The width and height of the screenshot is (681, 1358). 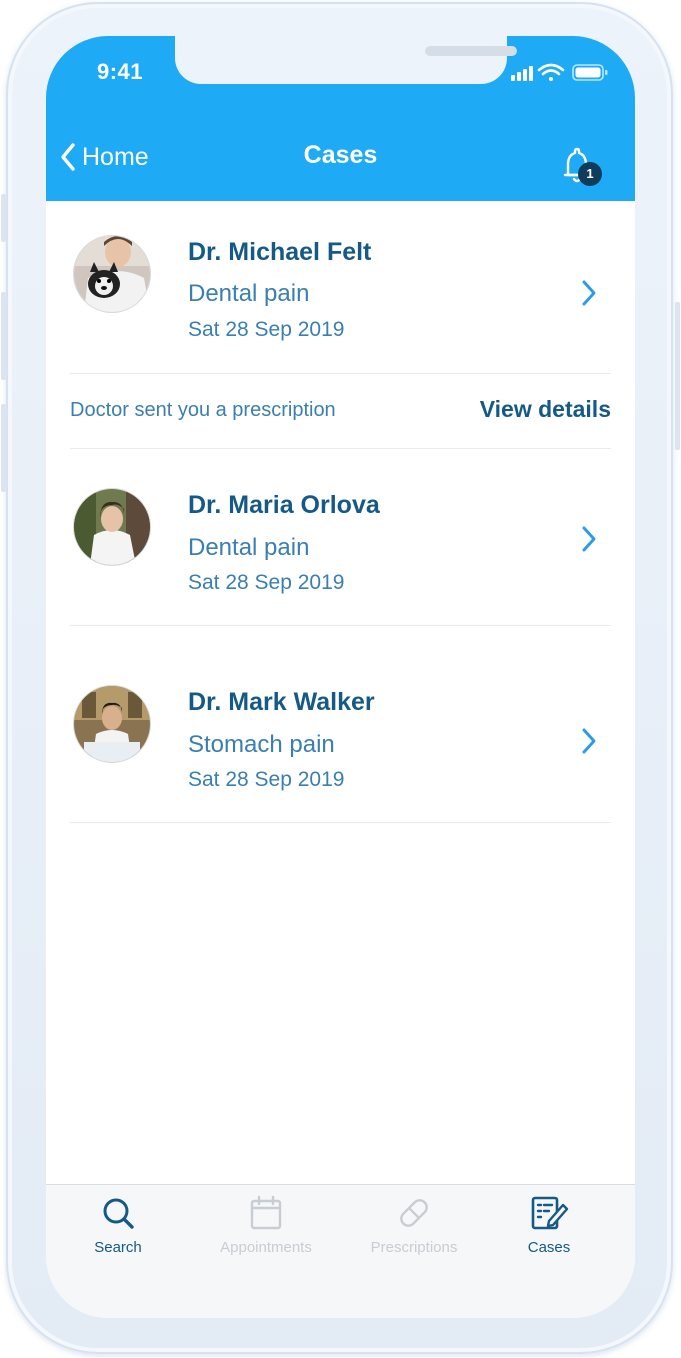 I want to click on doctor-name: Dr. Michael Felt, so click(x=280, y=252).